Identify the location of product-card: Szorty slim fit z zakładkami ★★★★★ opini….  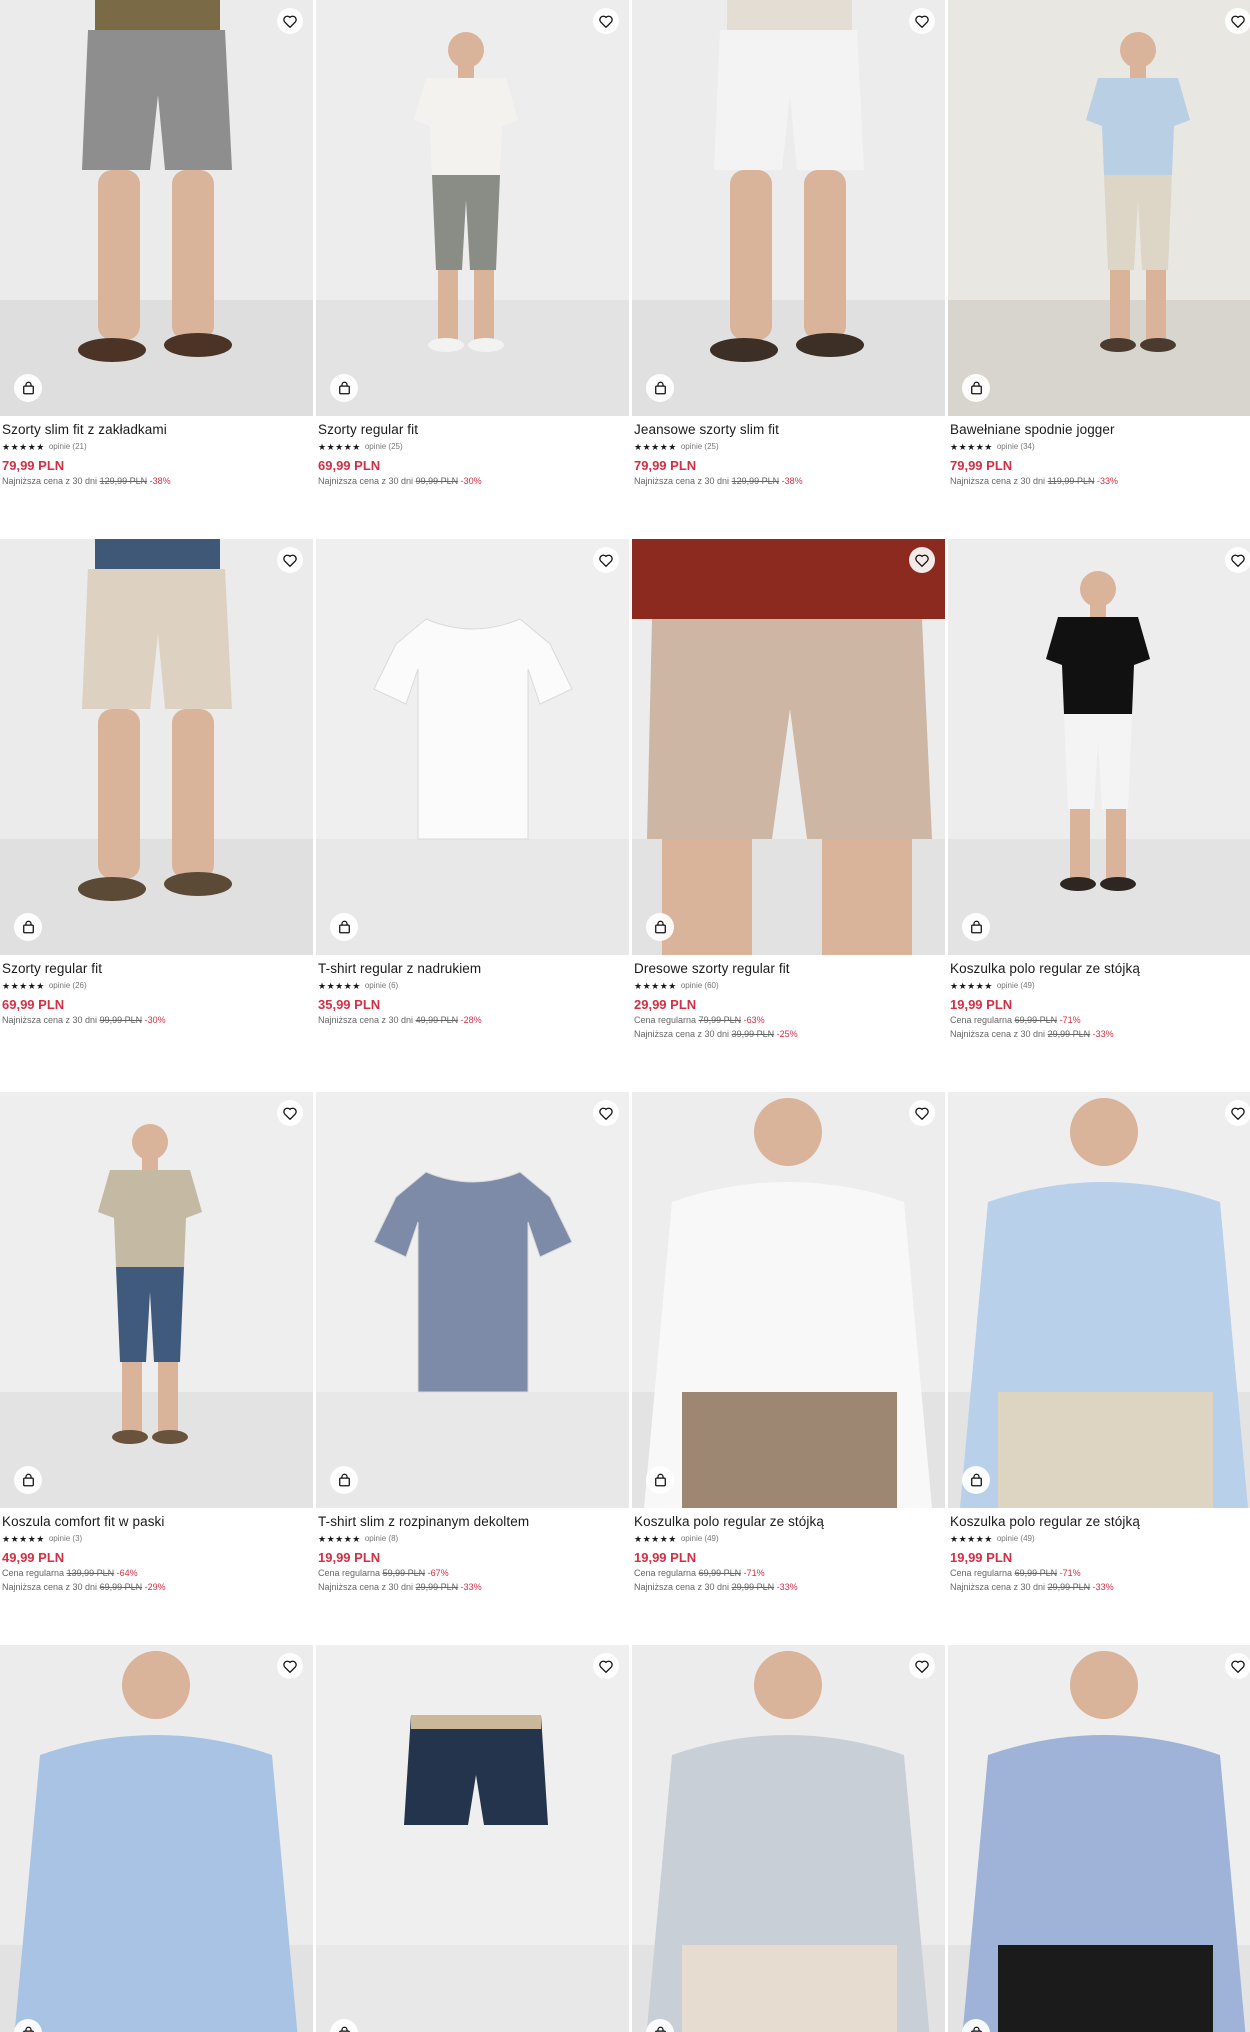
(156, 244).